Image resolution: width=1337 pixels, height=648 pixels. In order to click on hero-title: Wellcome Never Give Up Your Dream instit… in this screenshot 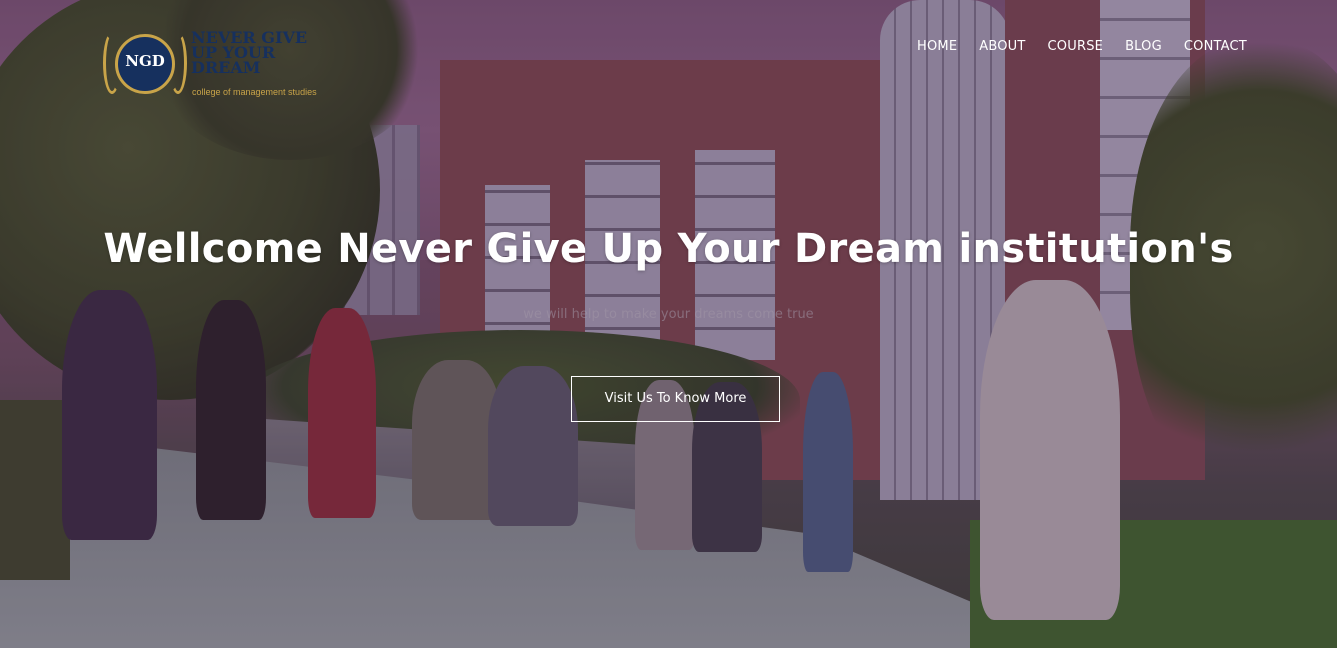, I will do `click(668, 249)`.